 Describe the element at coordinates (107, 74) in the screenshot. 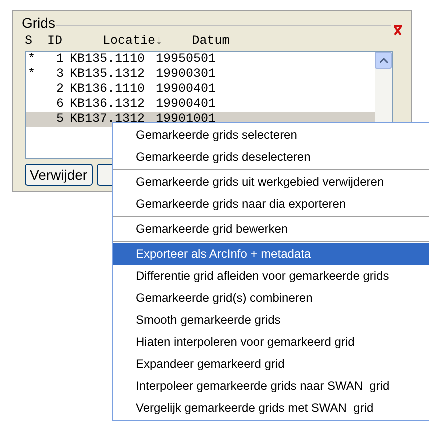

I see `location-cell-text: KB135.1312` at that location.